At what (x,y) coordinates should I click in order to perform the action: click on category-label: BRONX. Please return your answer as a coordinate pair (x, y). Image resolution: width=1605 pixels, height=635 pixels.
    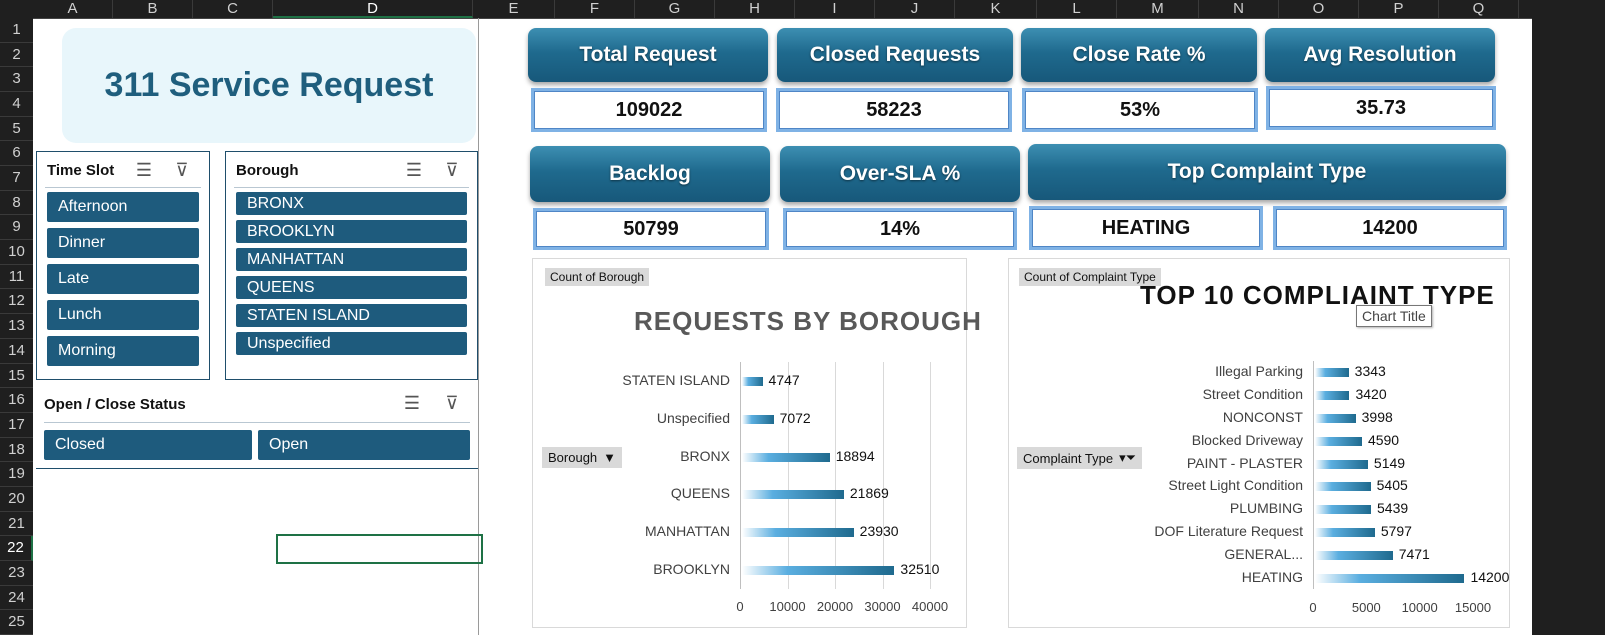
    Looking at the image, I should click on (705, 455).